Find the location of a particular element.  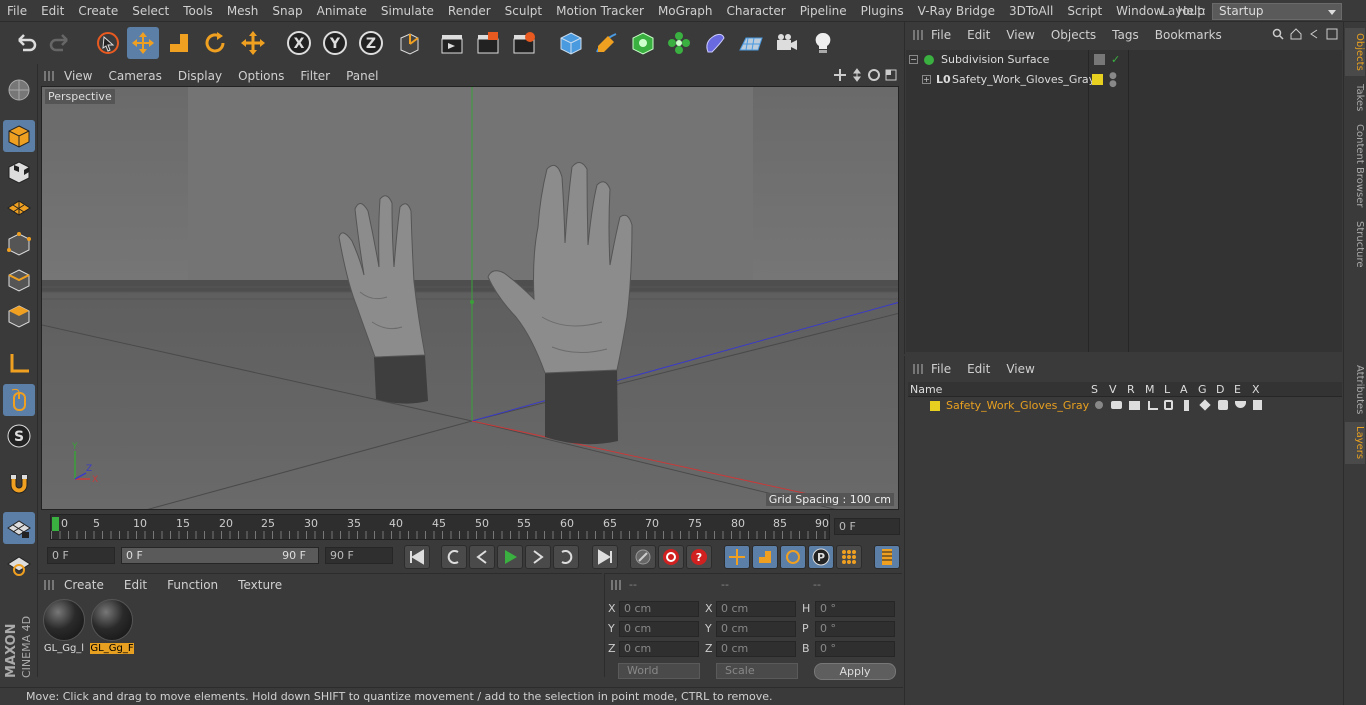

key-position-button is located at coordinates (737, 557).